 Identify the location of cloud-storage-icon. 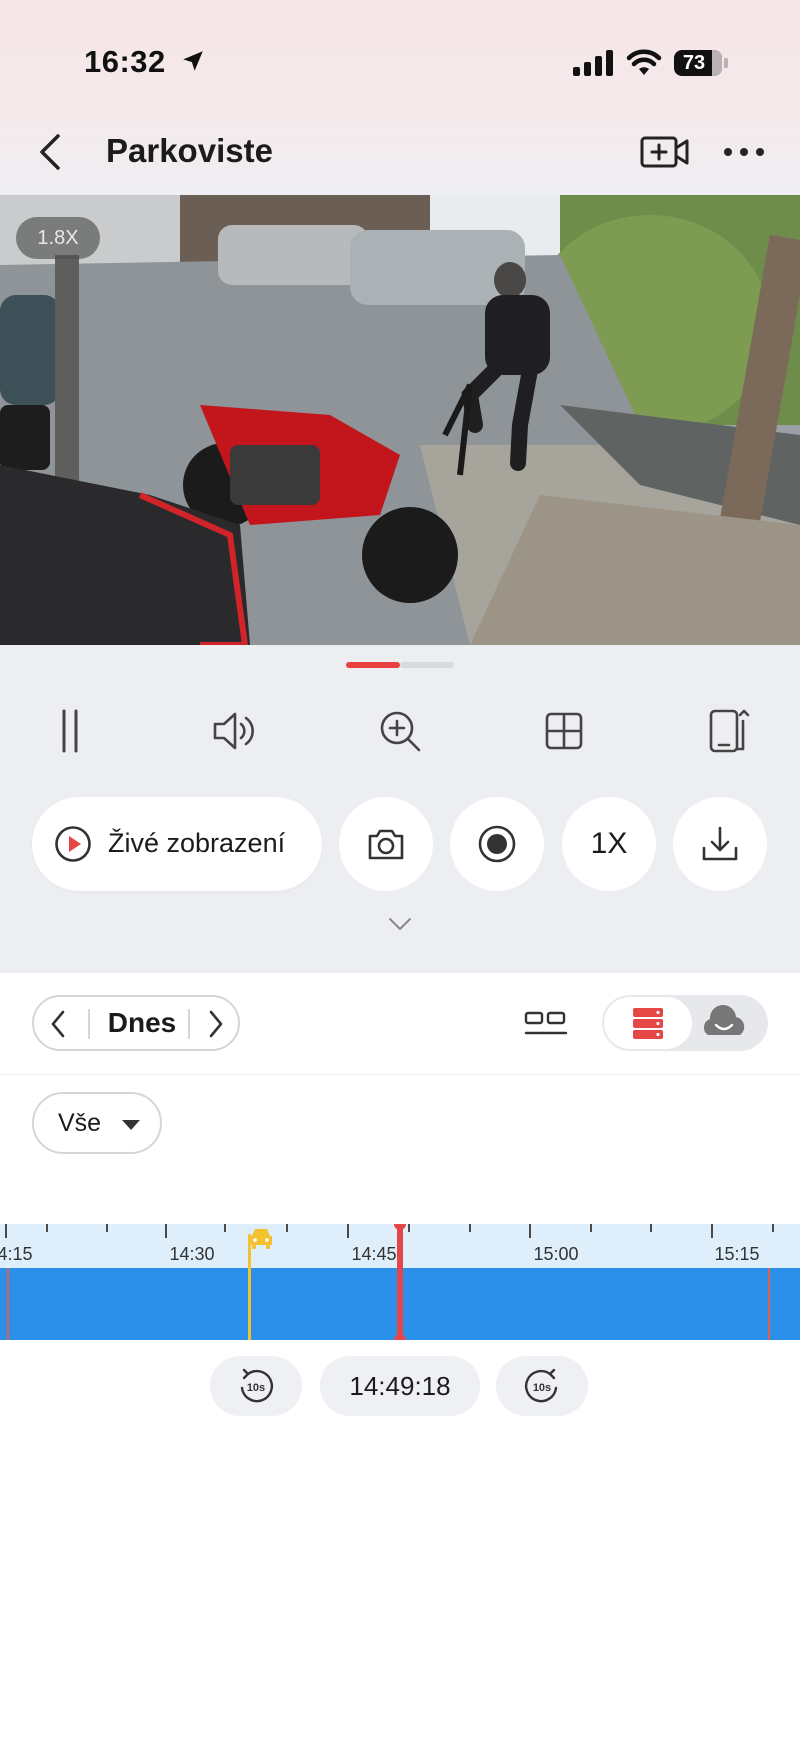
(724, 1023).